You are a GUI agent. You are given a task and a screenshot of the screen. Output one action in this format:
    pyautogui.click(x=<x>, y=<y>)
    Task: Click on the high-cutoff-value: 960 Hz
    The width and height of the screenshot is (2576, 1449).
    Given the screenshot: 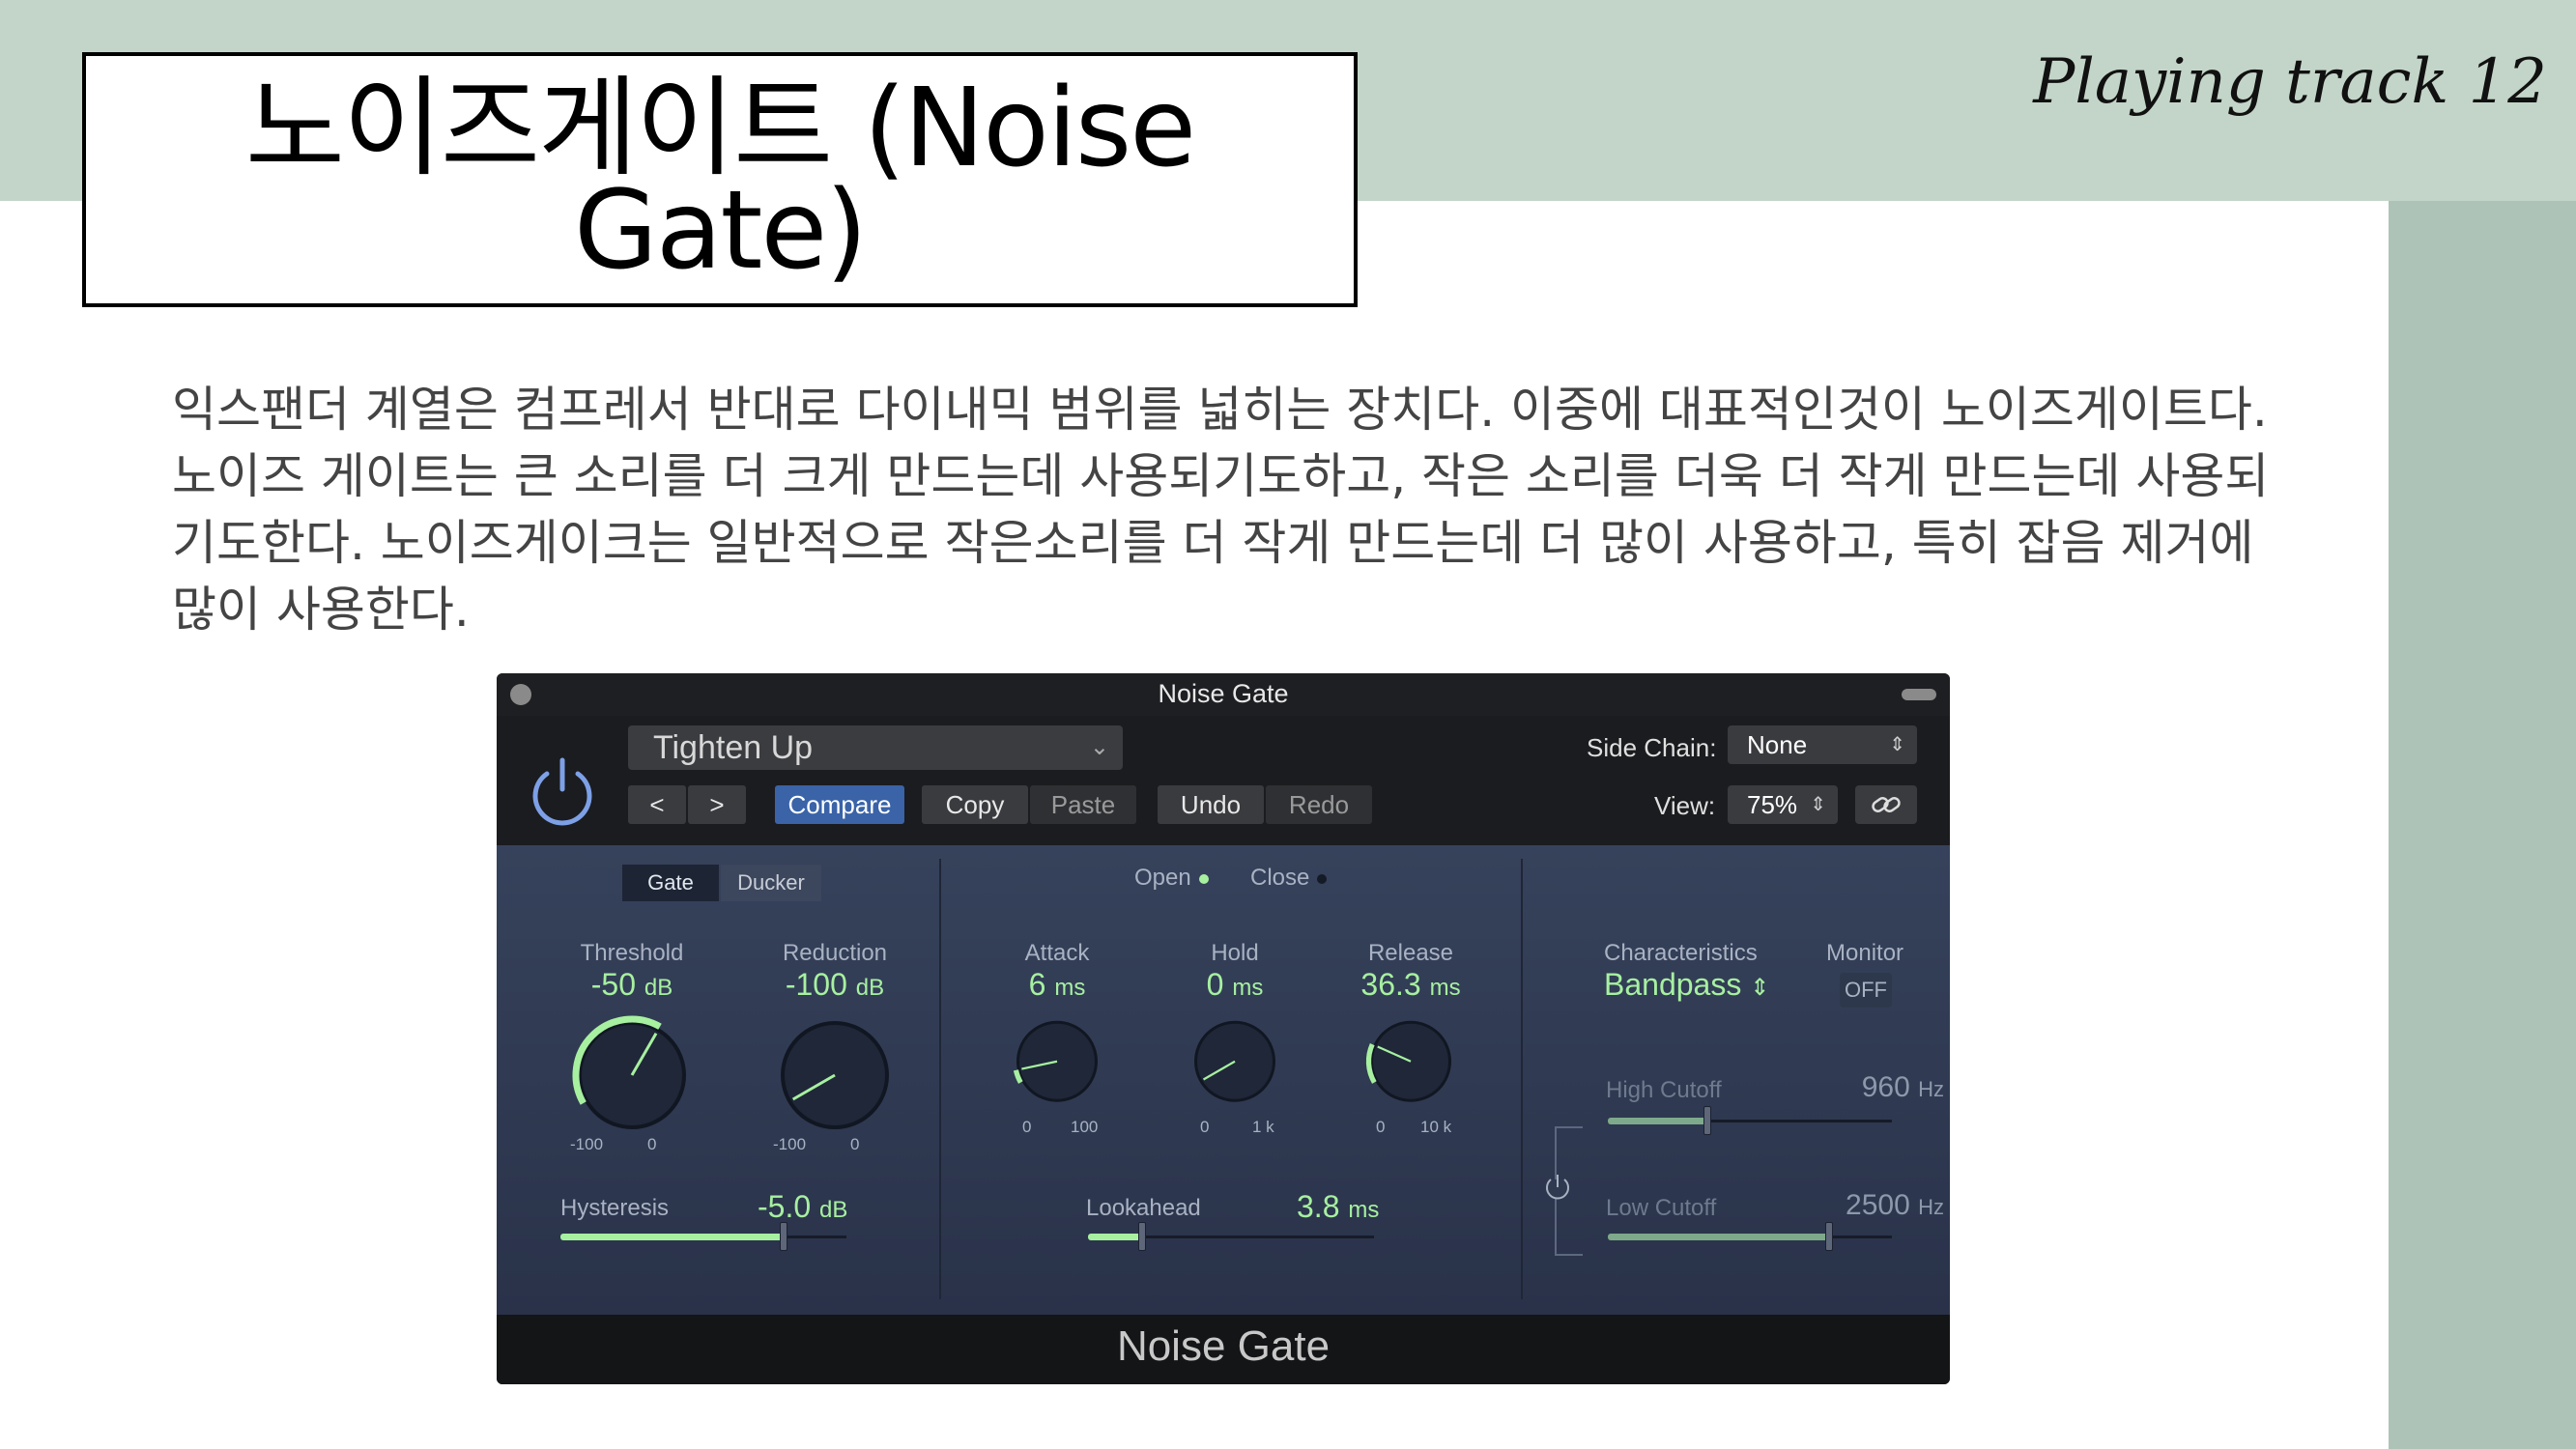 What is the action you would take?
    pyautogui.click(x=1877, y=1087)
    